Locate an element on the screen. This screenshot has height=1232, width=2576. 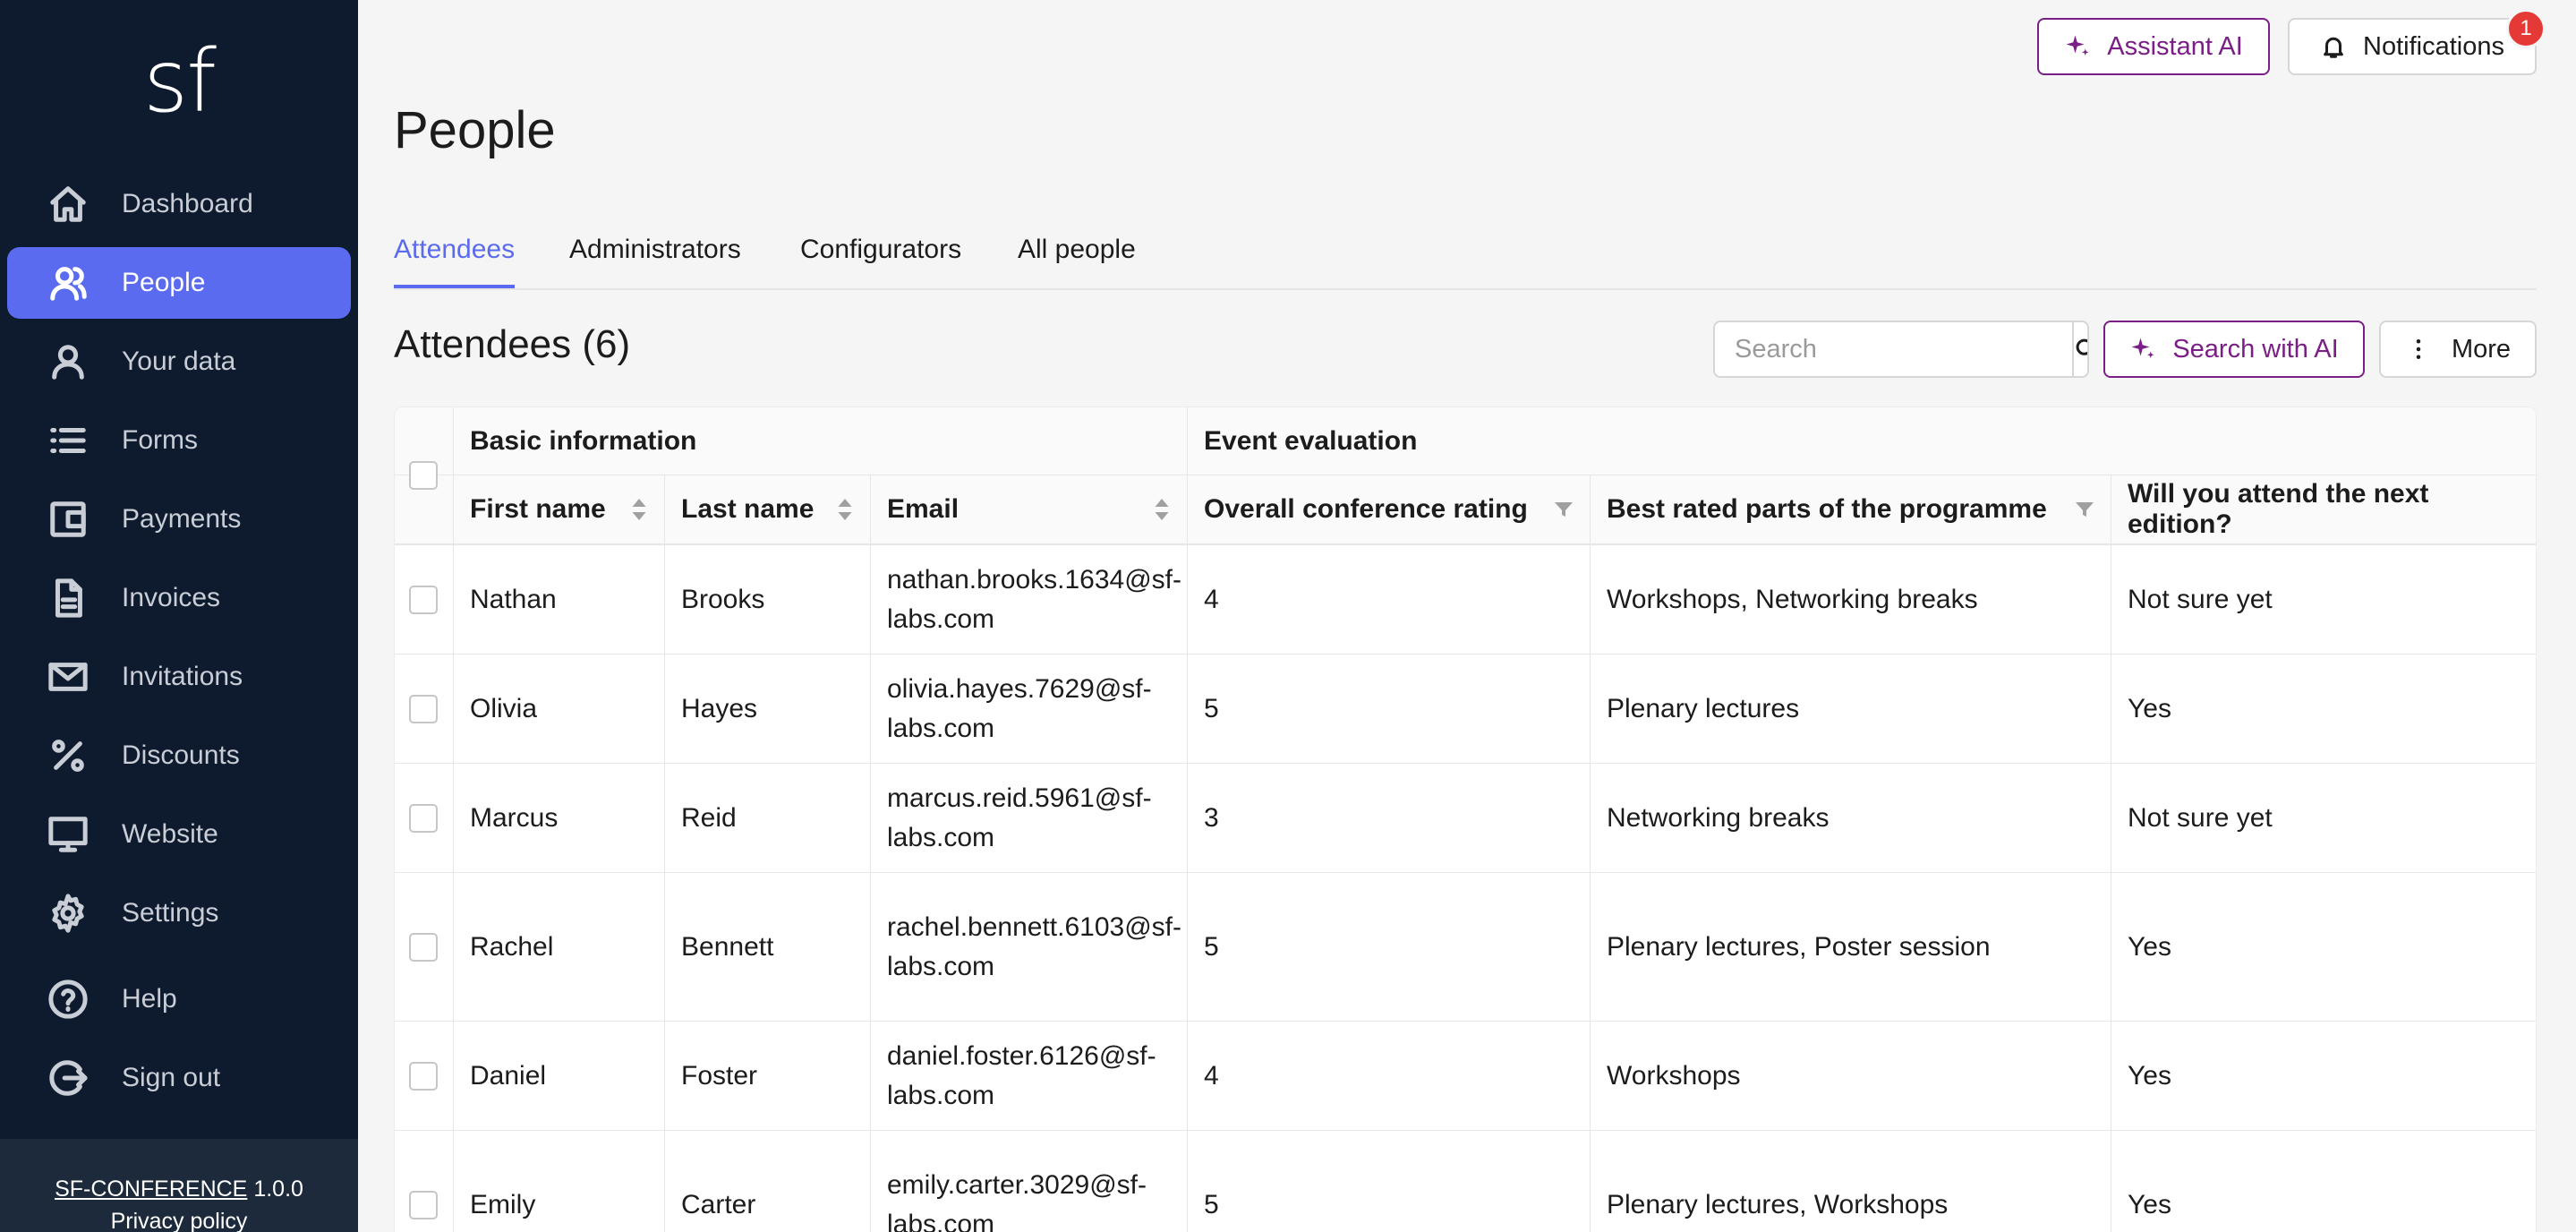
people-icon is located at coordinates (68, 283).